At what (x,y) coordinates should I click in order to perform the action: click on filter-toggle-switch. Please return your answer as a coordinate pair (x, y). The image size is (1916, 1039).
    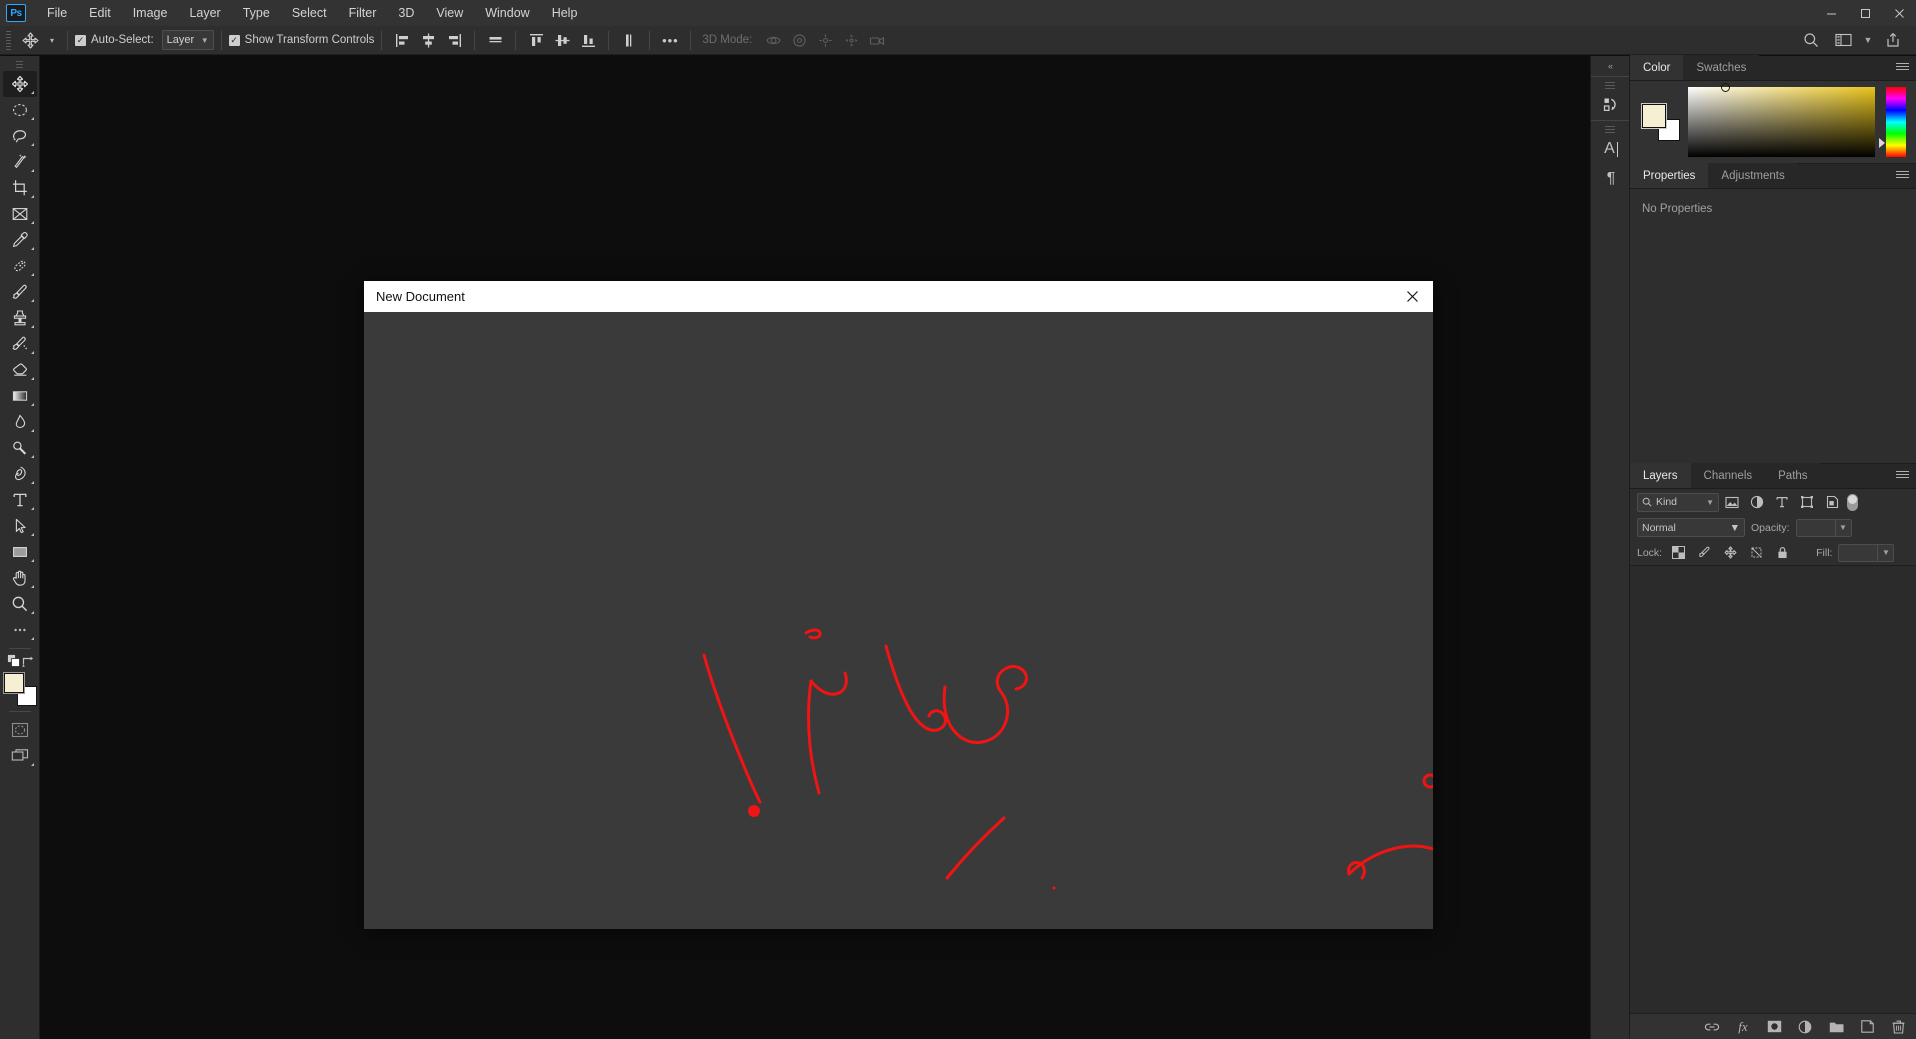
    Looking at the image, I should click on (1852, 502).